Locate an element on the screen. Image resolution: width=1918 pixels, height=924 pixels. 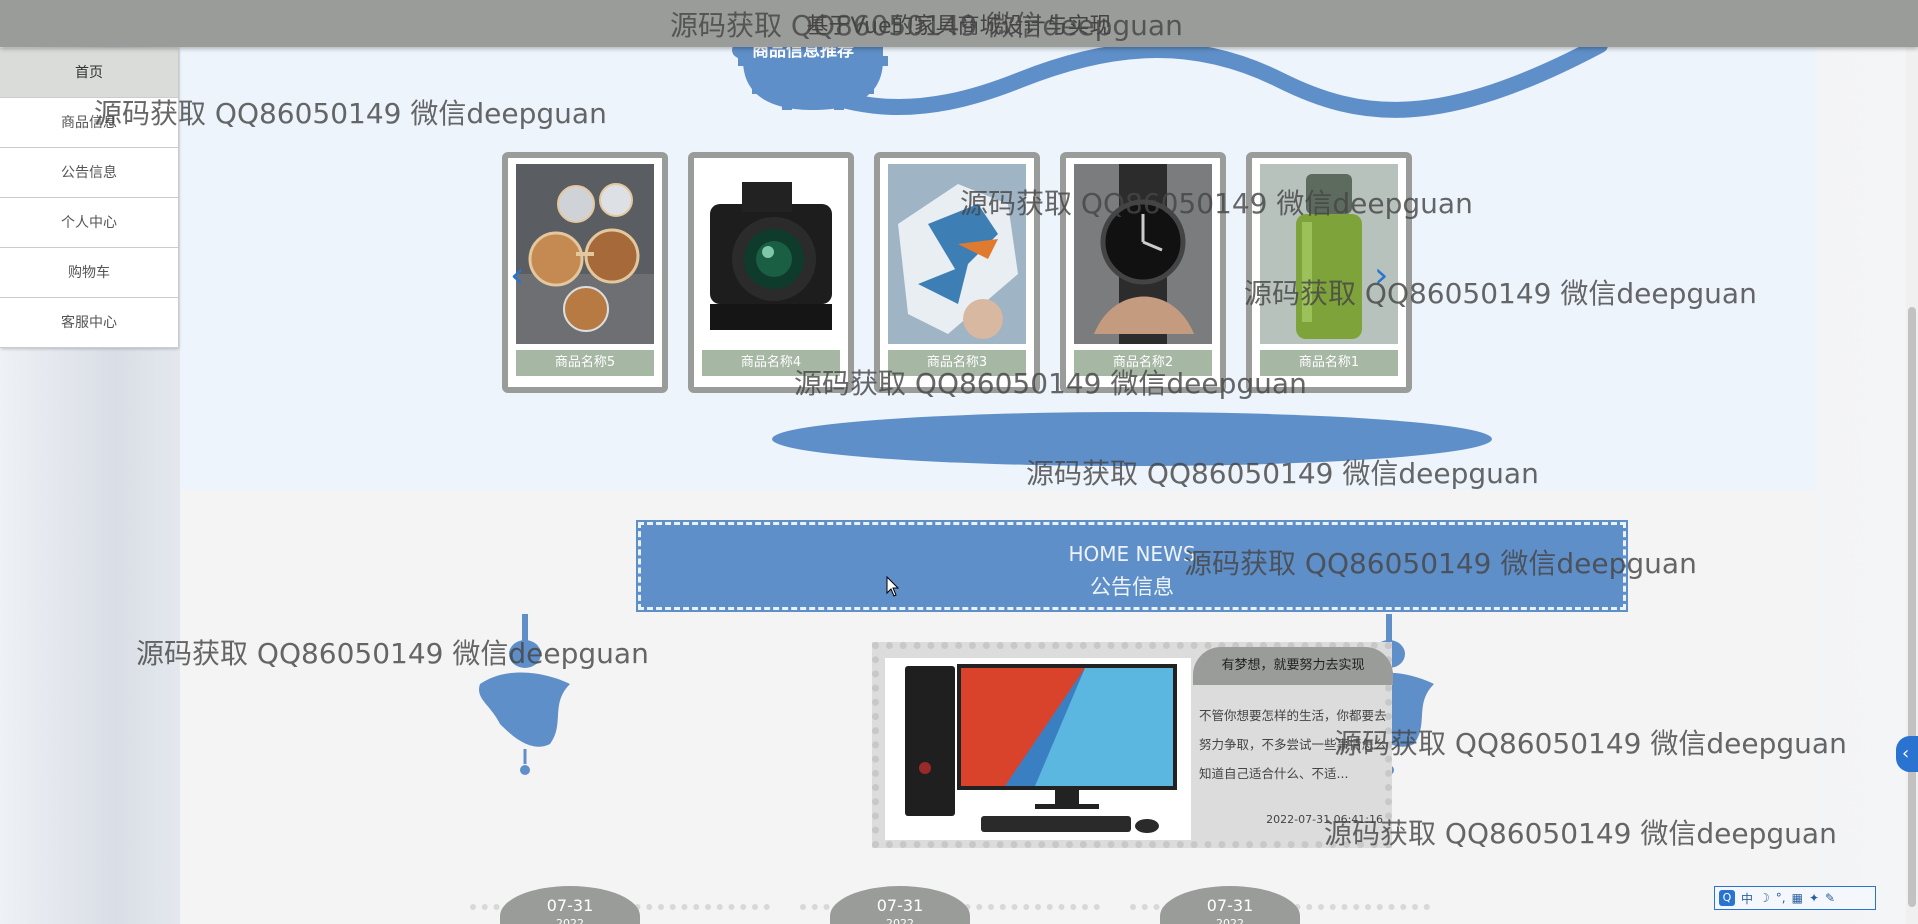
product-name: 商品名称5 is located at coordinates (585, 363).